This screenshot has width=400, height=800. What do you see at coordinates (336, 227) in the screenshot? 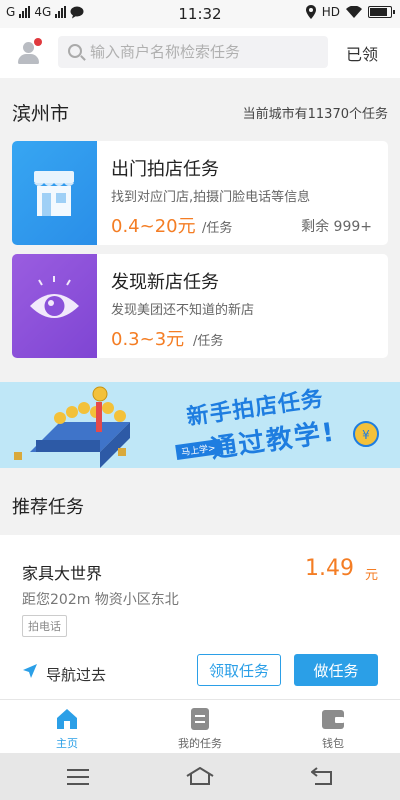
I see `task-remaining: 剩余 999+` at bounding box center [336, 227].